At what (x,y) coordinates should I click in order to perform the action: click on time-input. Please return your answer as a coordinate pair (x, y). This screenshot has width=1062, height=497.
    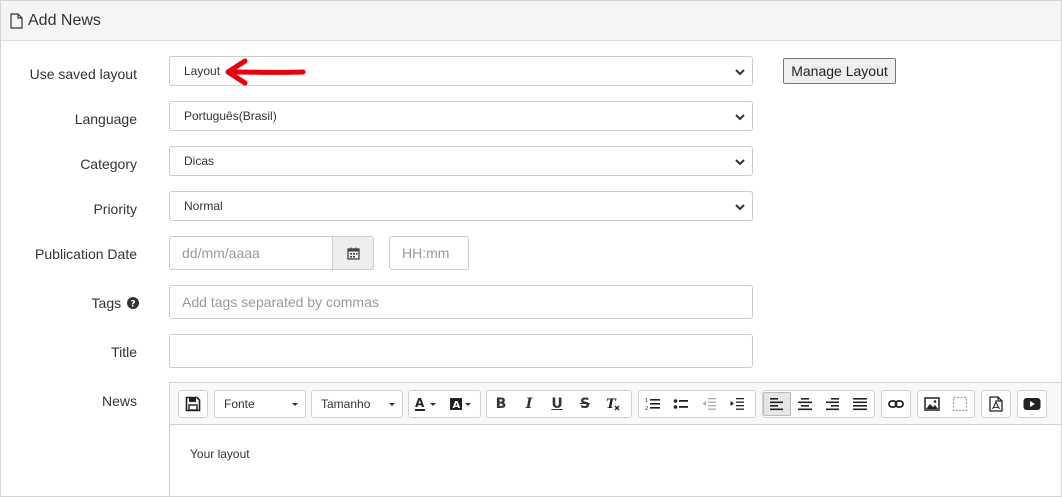
    Looking at the image, I should click on (429, 253).